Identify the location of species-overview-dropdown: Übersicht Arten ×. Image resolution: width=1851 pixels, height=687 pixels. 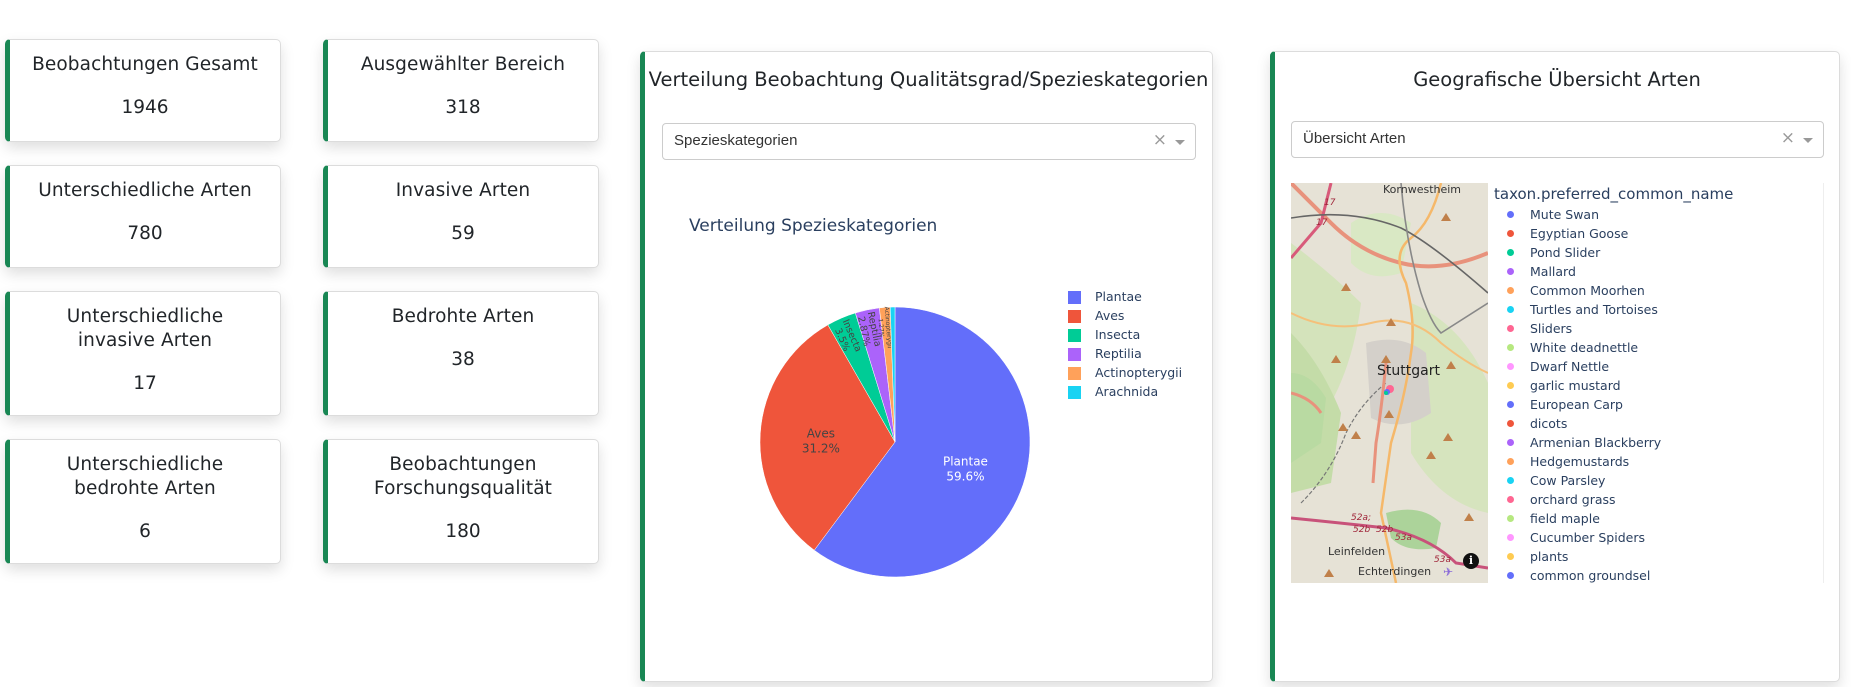
(1557, 139).